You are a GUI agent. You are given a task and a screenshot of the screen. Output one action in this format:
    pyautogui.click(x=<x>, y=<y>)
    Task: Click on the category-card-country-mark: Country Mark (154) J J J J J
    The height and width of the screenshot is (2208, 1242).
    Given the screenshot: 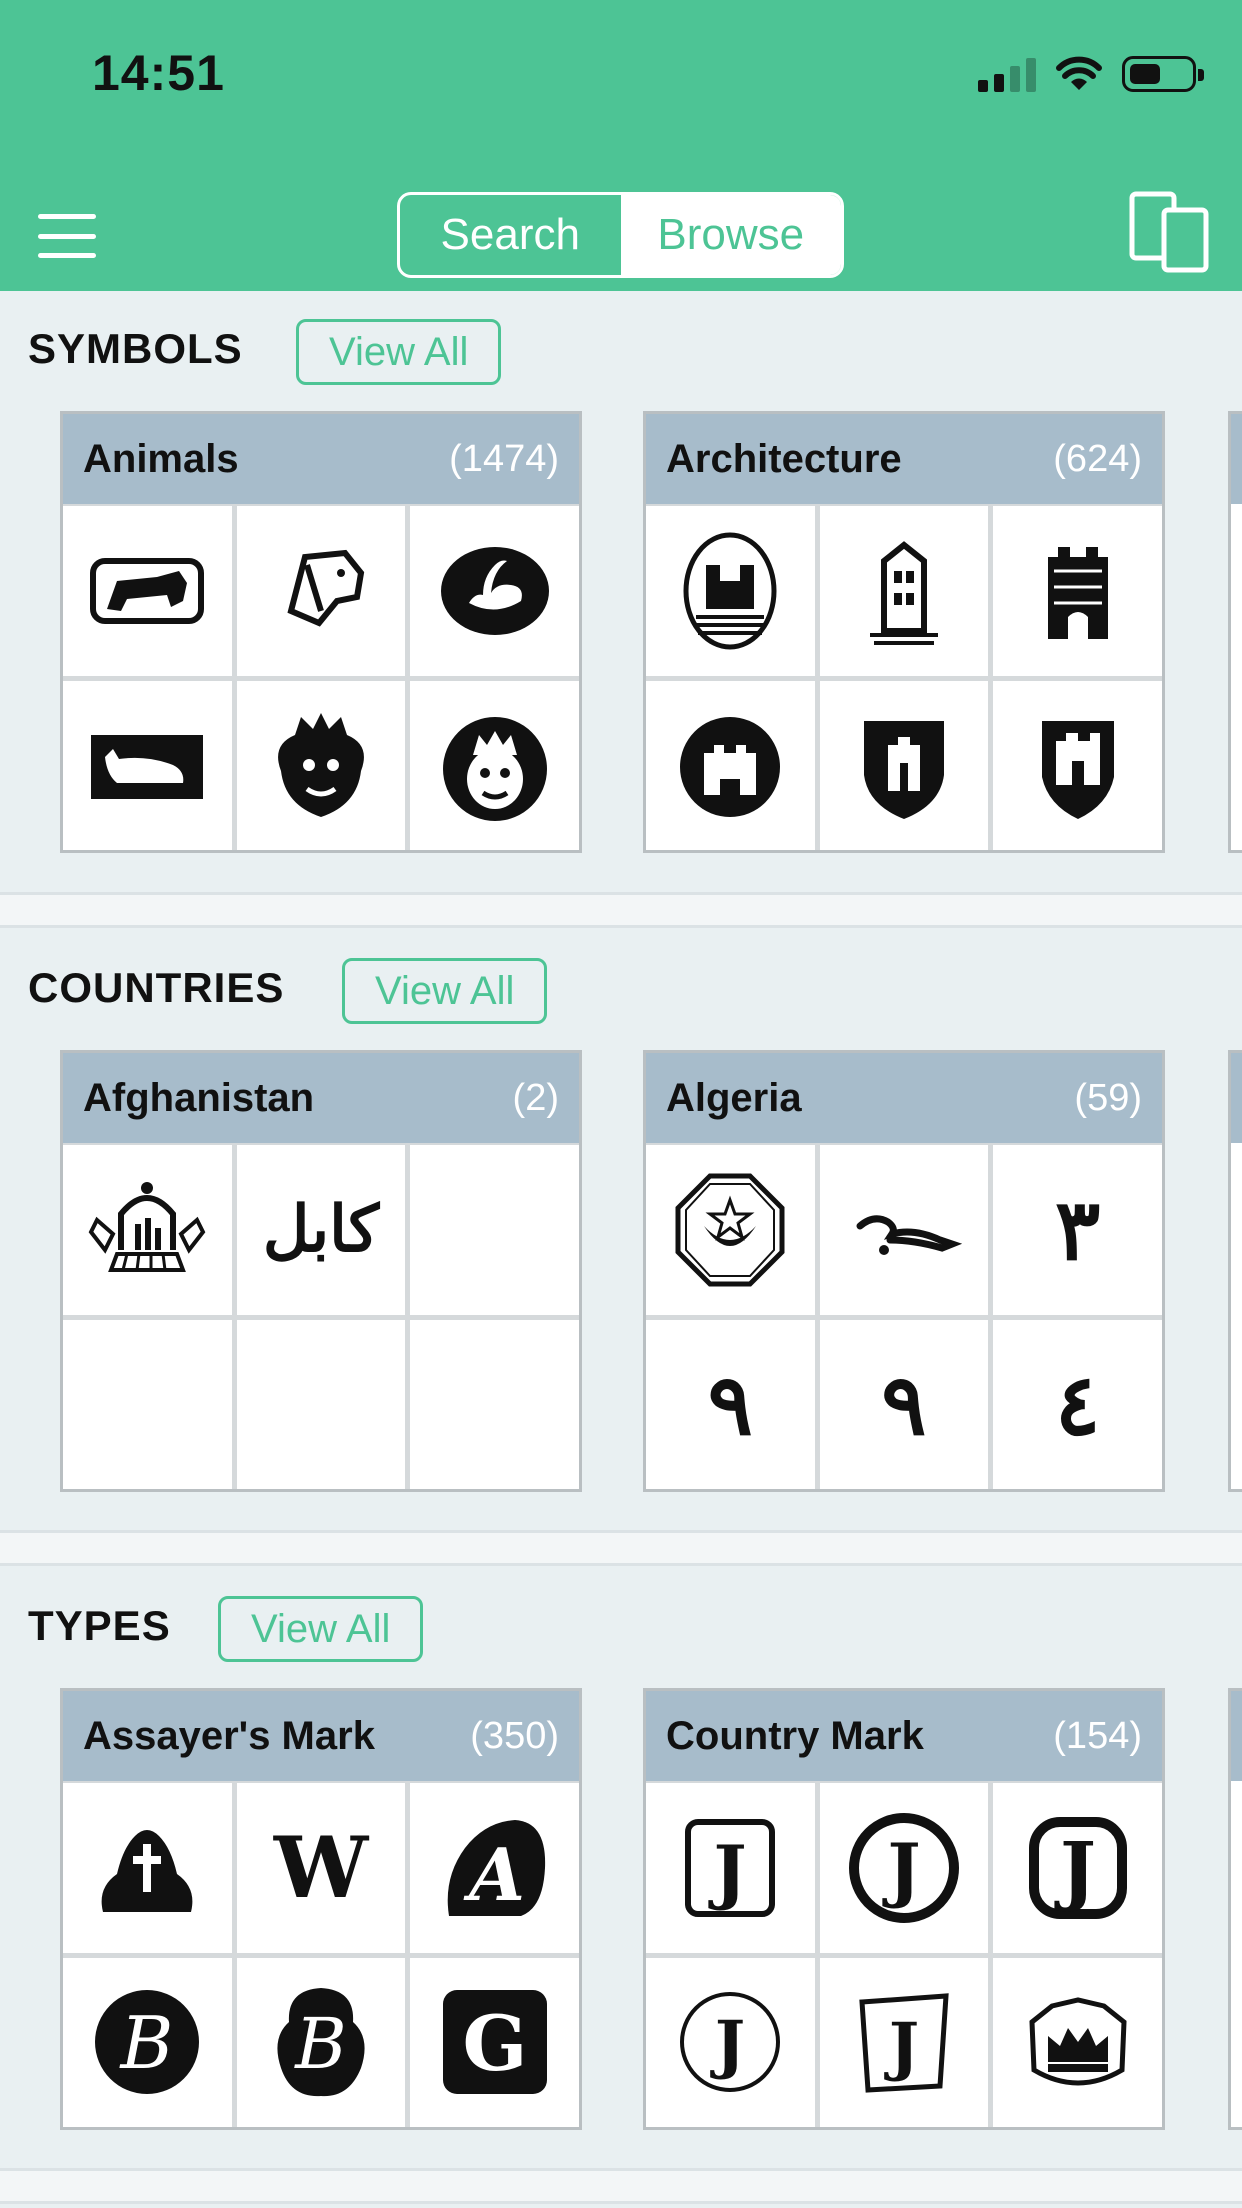 What is the action you would take?
    pyautogui.click(x=904, y=1909)
    